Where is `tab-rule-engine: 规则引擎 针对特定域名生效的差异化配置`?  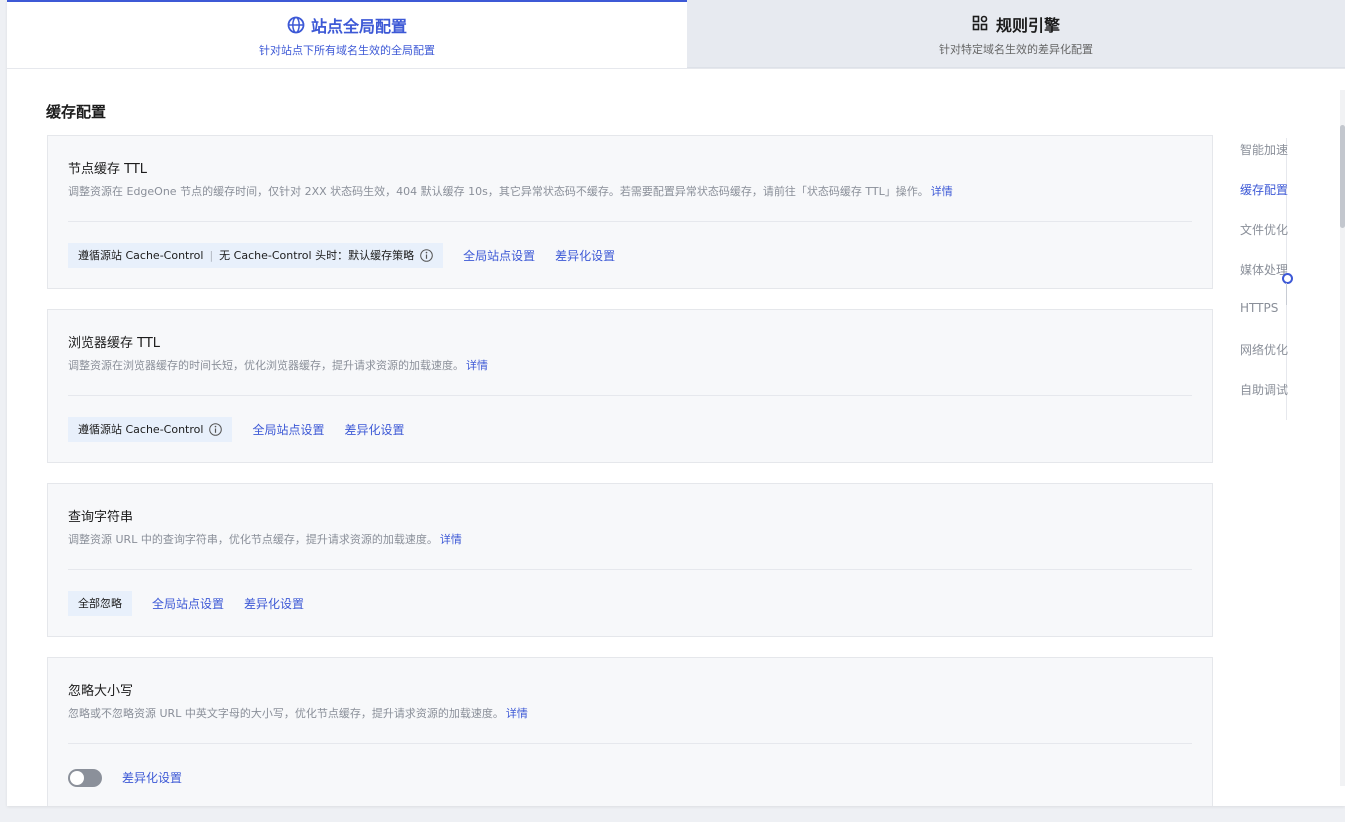 tab-rule-engine: 规则引擎 针对特定域名生效的差异化配置 is located at coordinates (1016, 34).